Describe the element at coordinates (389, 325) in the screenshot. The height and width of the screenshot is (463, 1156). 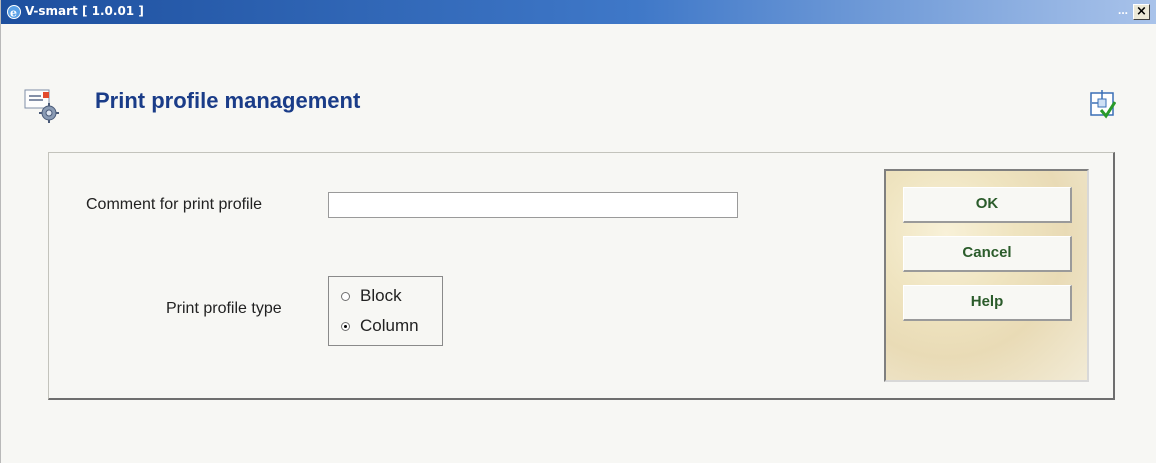
I see `radio-column-label: Column` at that location.